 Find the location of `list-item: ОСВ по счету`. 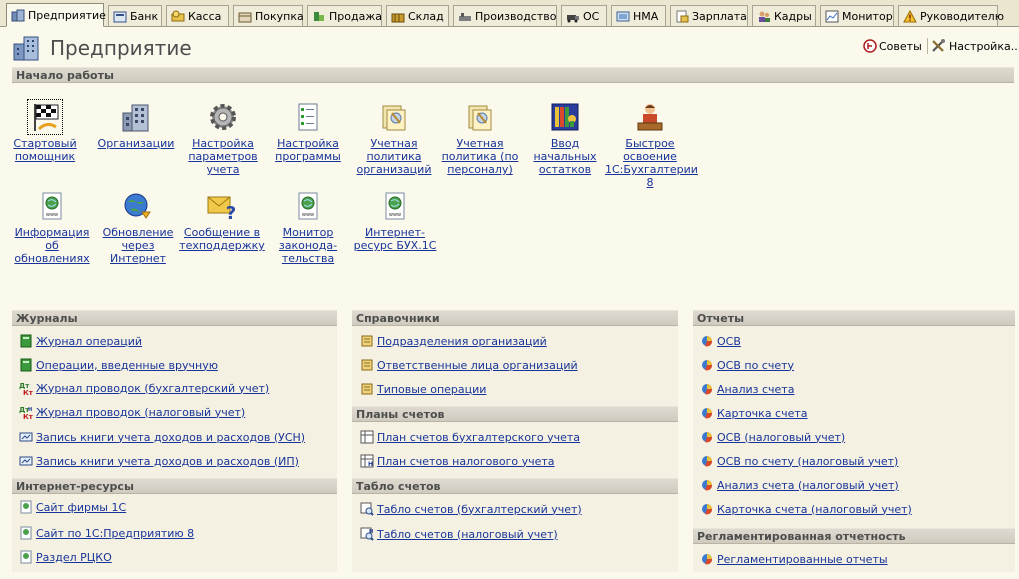

list-item: ОСВ по счету is located at coordinates (747, 365).